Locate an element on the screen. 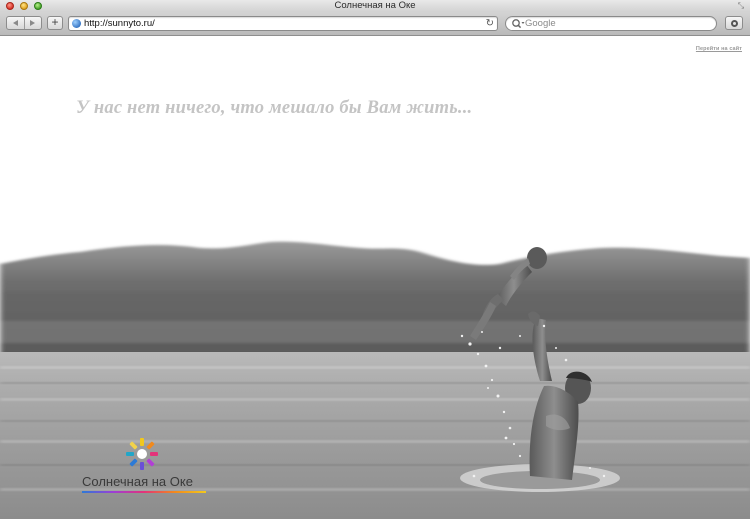 This screenshot has width=750, height=519. magnifier-icon is located at coordinates (518, 24).